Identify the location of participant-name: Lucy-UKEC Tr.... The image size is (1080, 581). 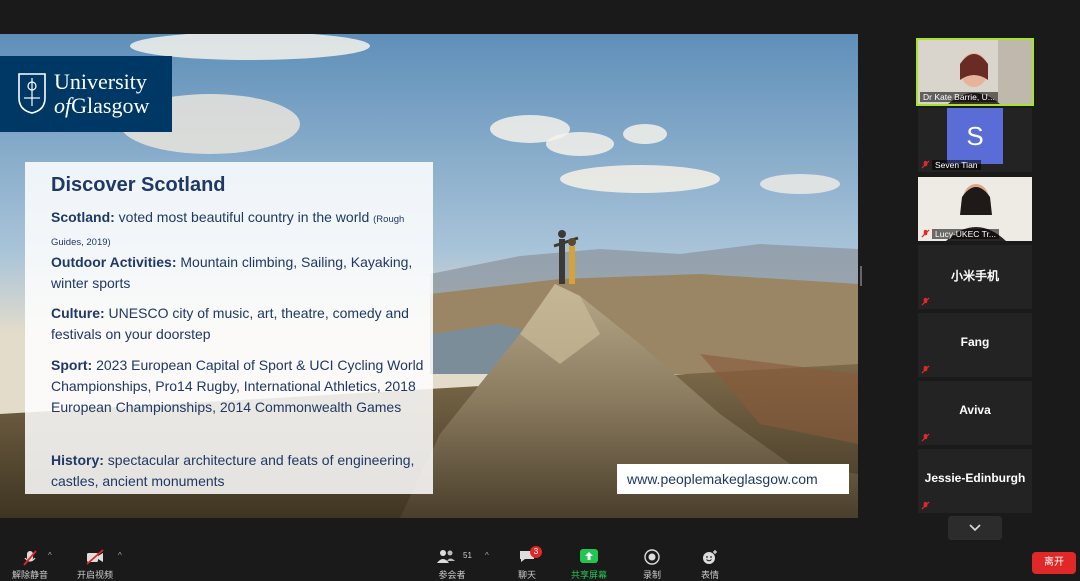
(965, 234).